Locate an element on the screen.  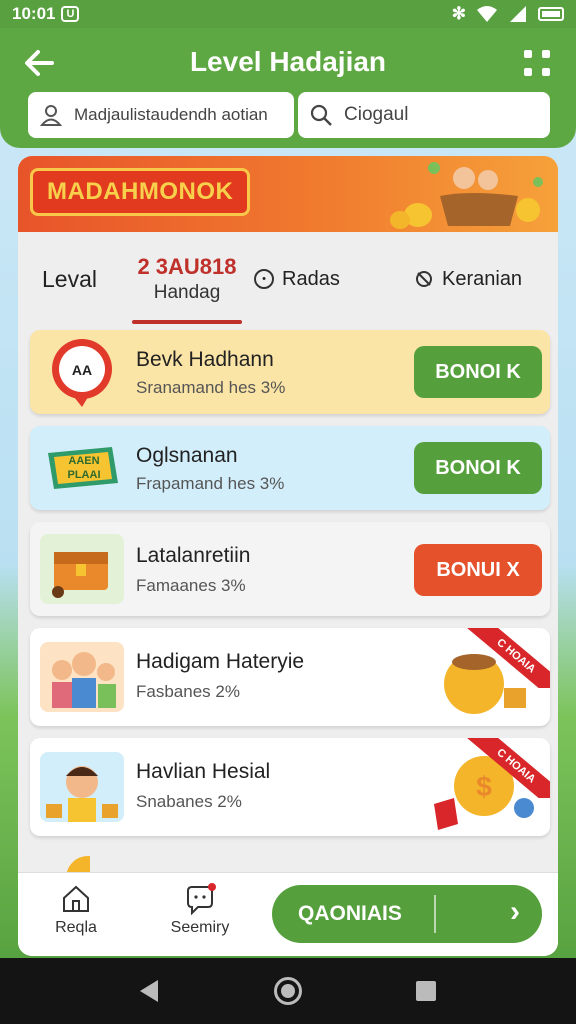
reward-card: Havlian Hesial Snabanes 2% $ C HOAIA is located at coordinates (290, 787).